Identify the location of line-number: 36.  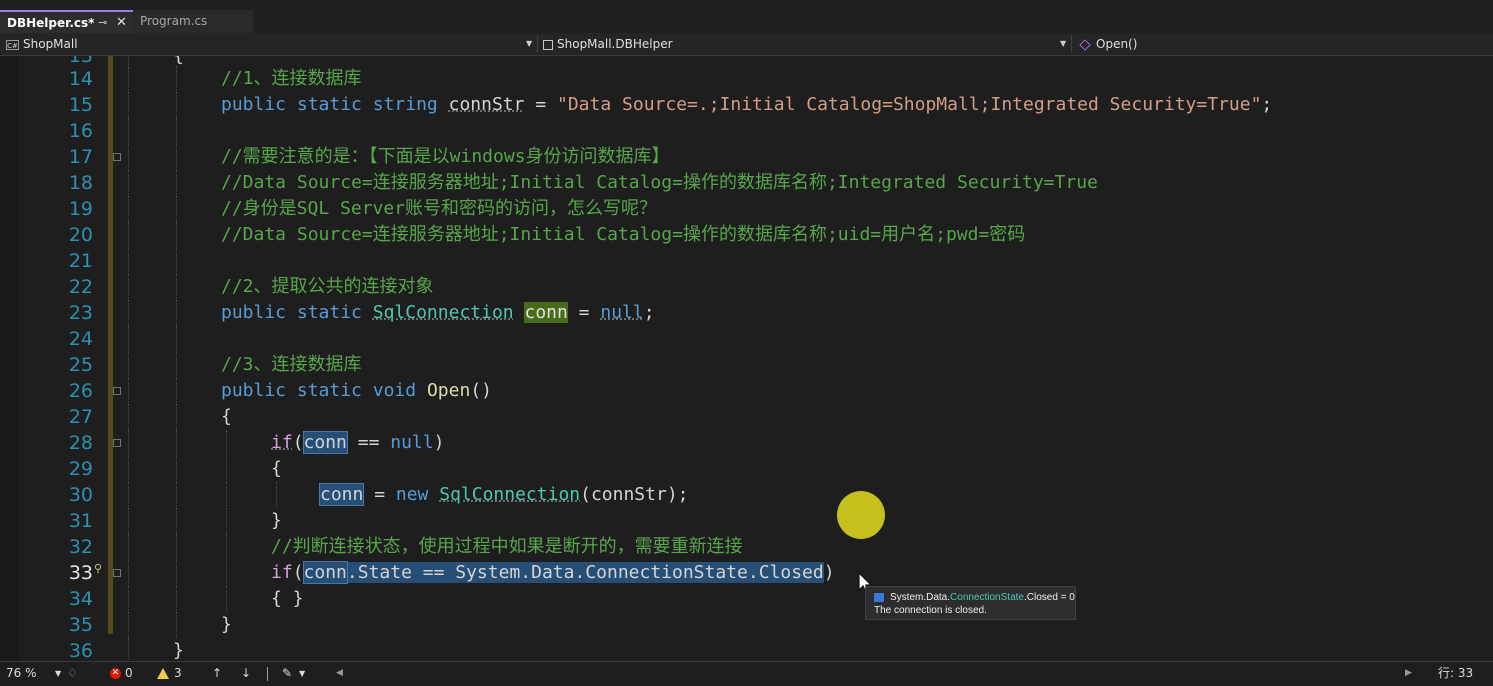
(80, 650).